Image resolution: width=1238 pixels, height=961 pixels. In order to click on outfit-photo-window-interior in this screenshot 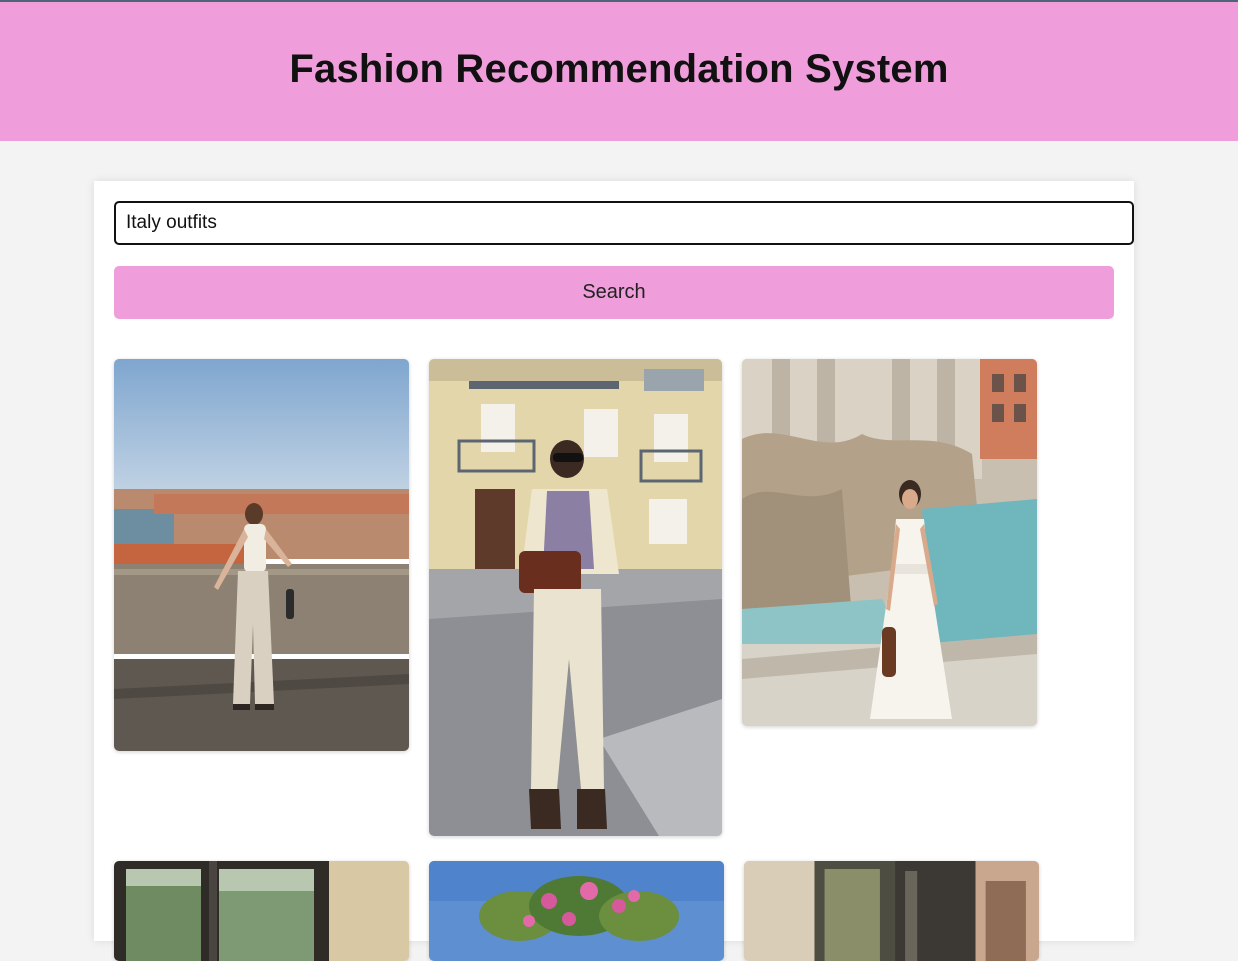, I will do `click(261, 911)`.